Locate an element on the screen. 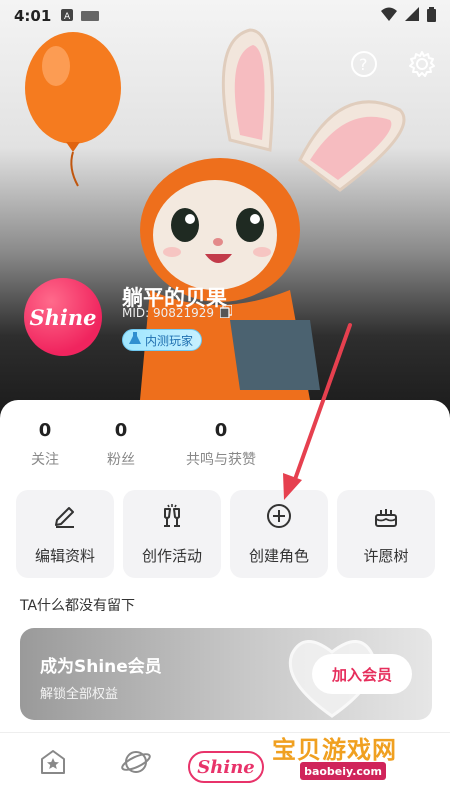  vip-banner: 成为Shine会员 解锁全部权益 加入会员 is located at coordinates (226, 674).